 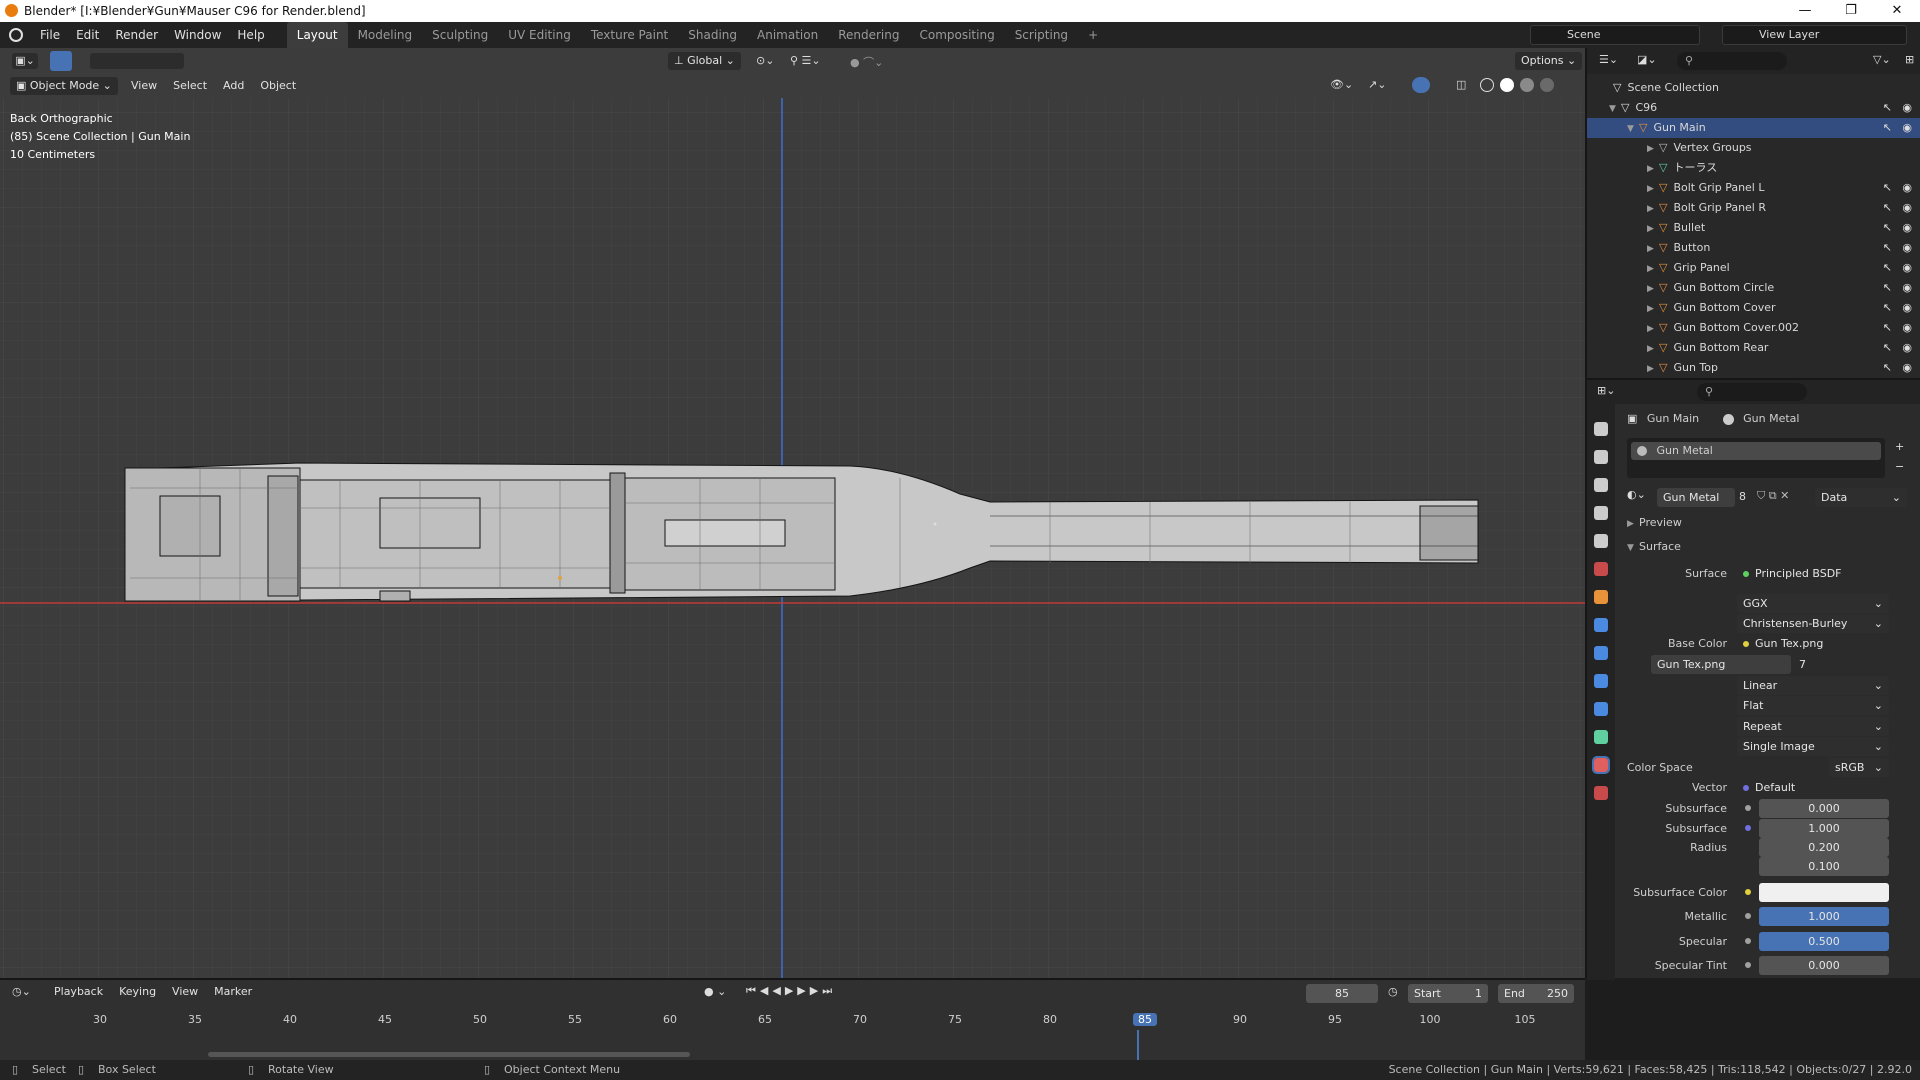 What do you see at coordinates (1732, 61) in the screenshot?
I see `outliner-search-input: ⚲` at bounding box center [1732, 61].